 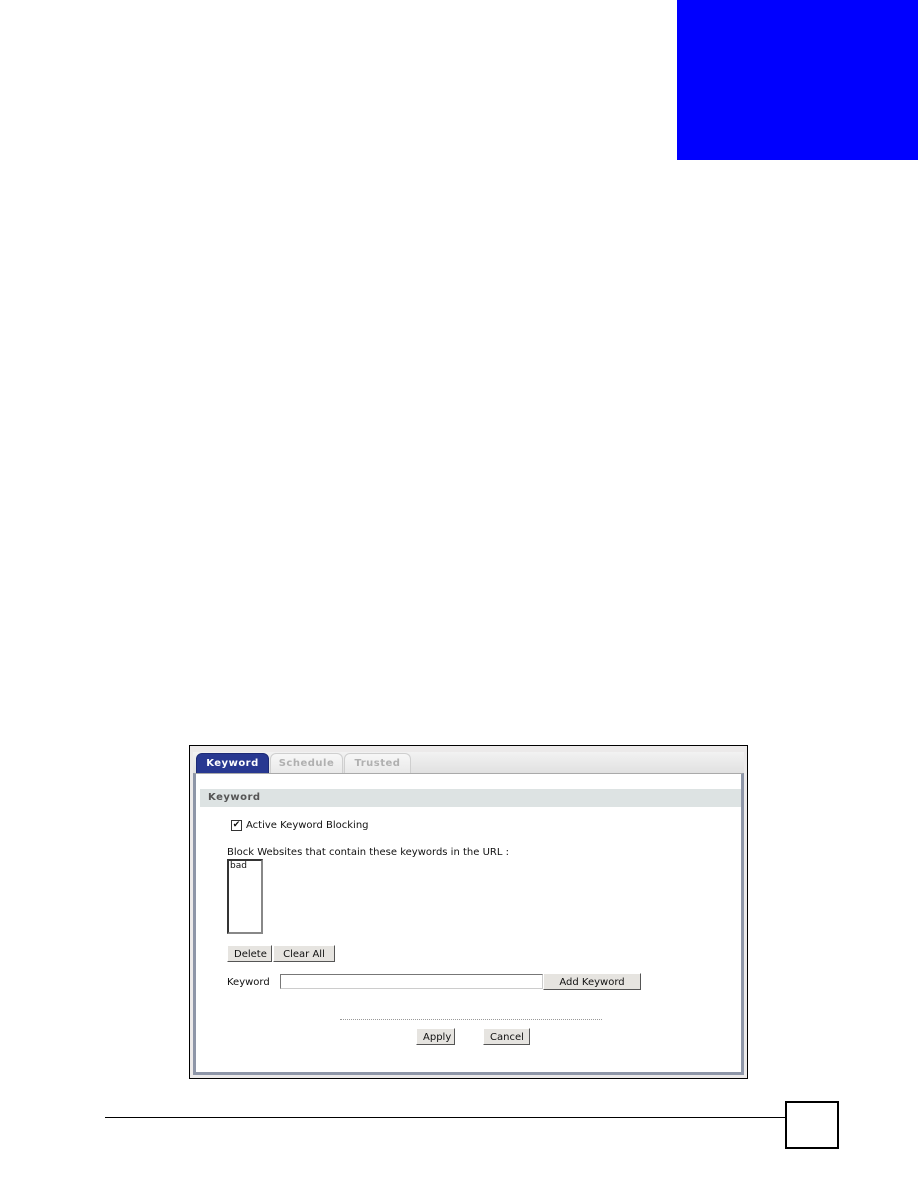 I want to click on add-keyword-button: Add Keyword, so click(x=592, y=981).